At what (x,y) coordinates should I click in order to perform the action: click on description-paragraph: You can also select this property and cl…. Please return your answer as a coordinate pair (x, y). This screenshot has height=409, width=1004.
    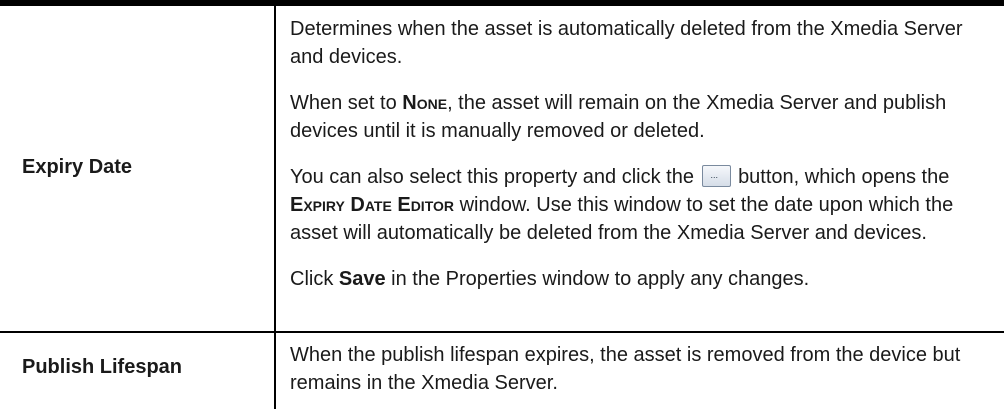
    Looking at the image, I should click on (640, 205).